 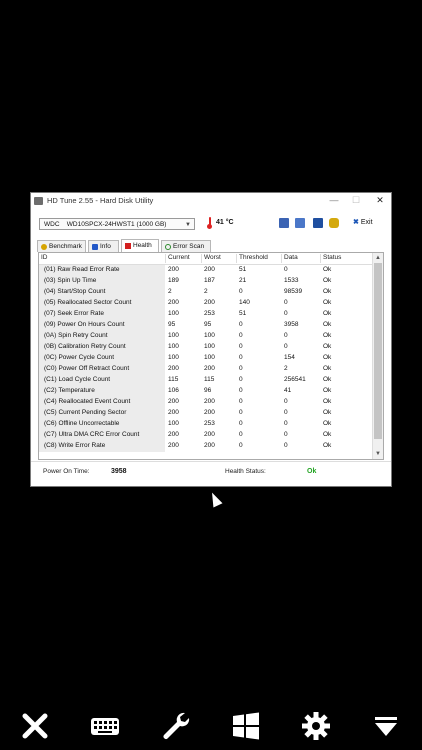 I want to click on power-on-time-value: 3958, so click(x=119, y=471).